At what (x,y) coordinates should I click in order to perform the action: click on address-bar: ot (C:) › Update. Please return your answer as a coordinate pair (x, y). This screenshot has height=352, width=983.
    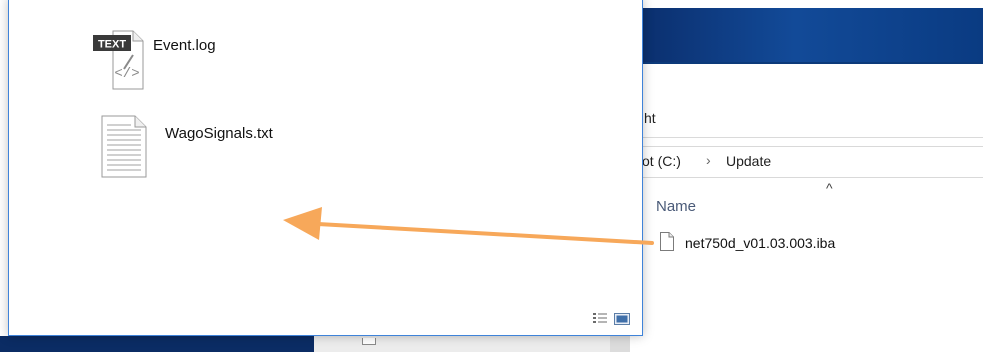
    Looking at the image, I should click on (811, 162).